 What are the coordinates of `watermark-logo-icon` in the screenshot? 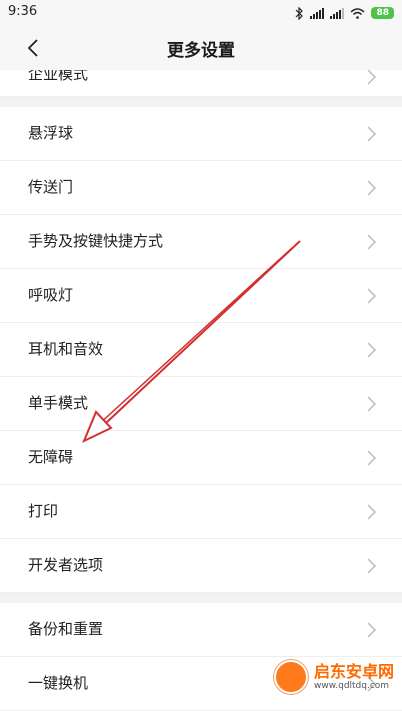 It's located at (290, 677).